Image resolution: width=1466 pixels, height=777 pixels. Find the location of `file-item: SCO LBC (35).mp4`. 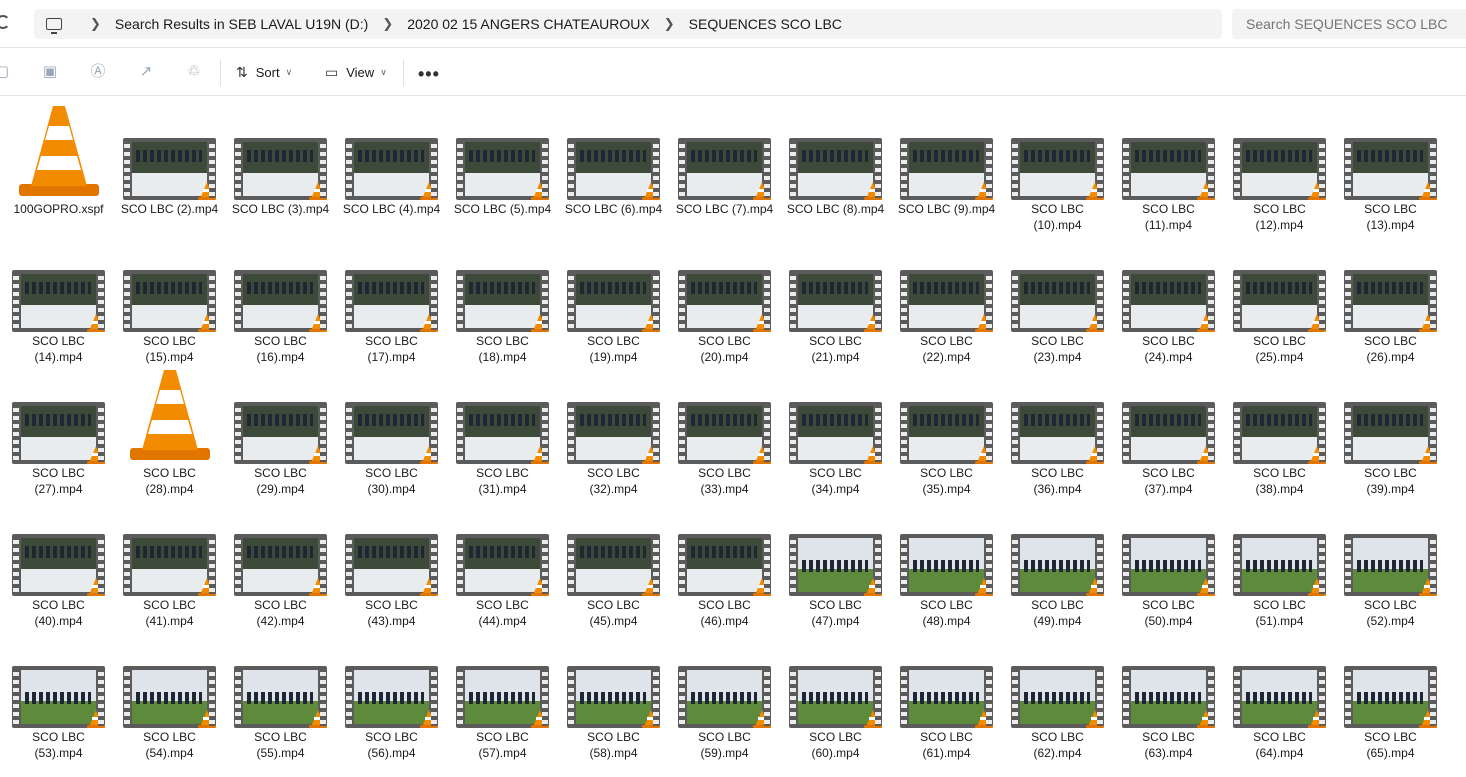

file-item: SCO LBC (35).mp4 is located at coordinates (946, 430).